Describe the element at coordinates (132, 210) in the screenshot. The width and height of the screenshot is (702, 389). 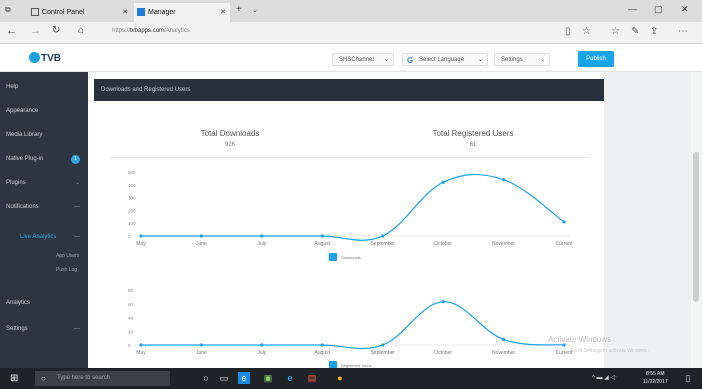
I see `y-tick-label: 200` at that location.